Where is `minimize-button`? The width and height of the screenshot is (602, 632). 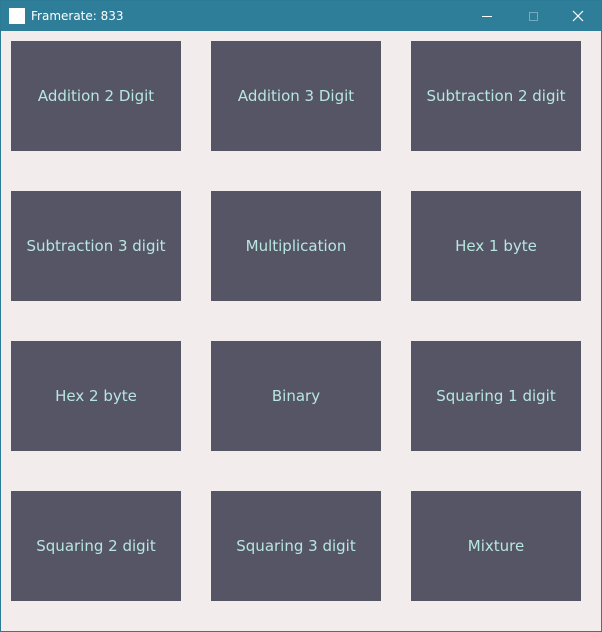
minimize-button is located at coordinates (487, 16).